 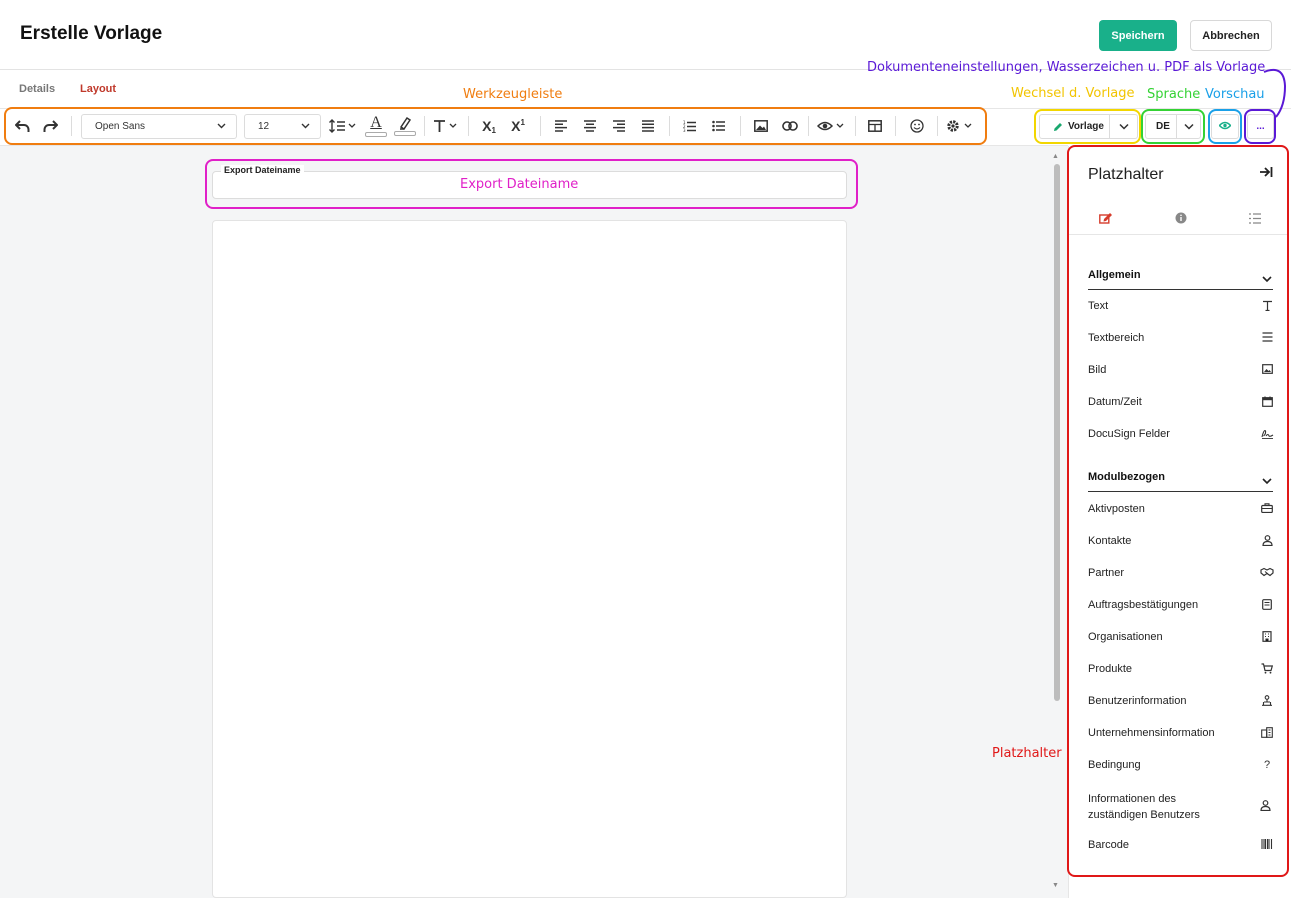 I want to click on annotation-preview-label: Vorschau, so click(x=1235, y=94).